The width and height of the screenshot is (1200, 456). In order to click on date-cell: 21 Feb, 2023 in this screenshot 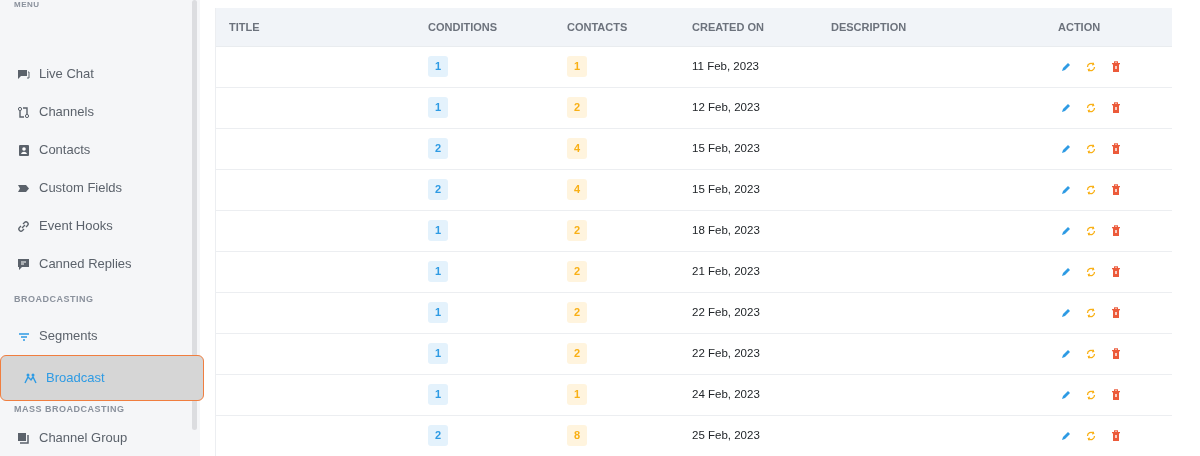, I will do `click(748, 271)`.